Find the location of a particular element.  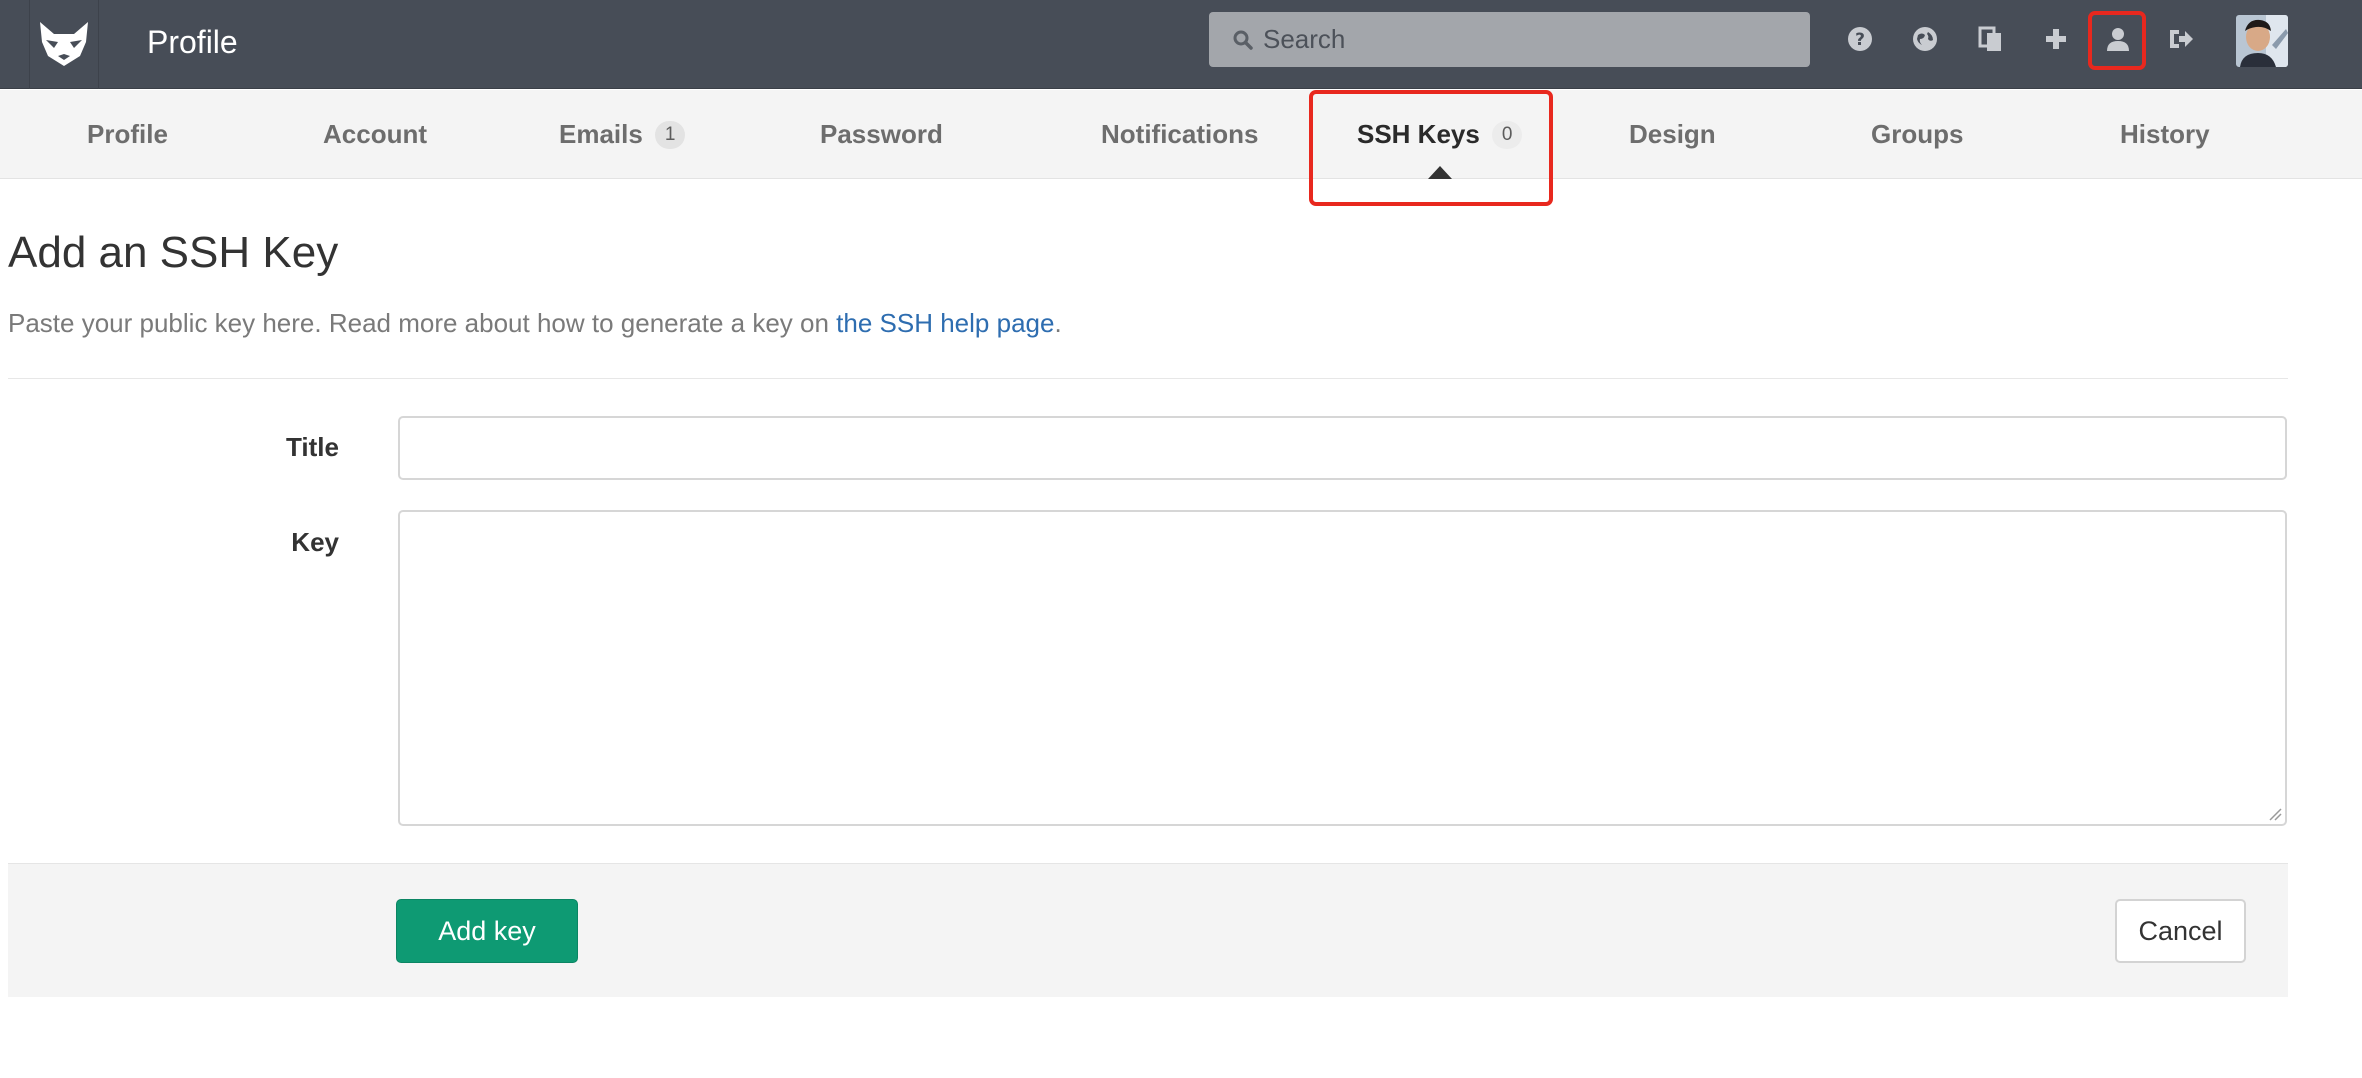

page-heading: Add an SSH Key is located at coordinates (173, 252).